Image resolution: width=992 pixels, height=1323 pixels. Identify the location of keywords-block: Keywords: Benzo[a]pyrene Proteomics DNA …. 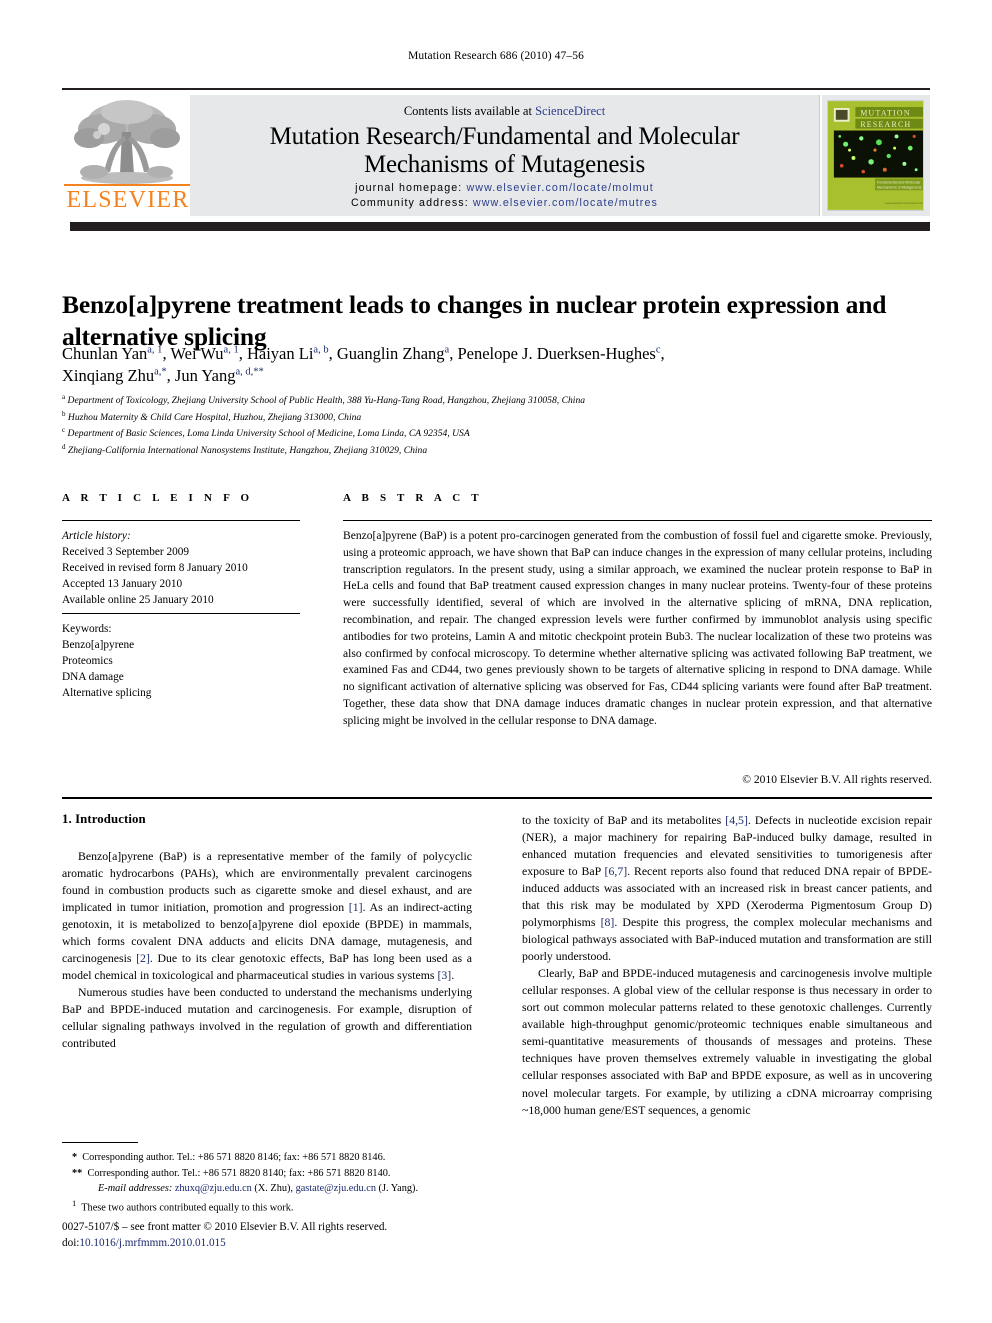
(181, 661).